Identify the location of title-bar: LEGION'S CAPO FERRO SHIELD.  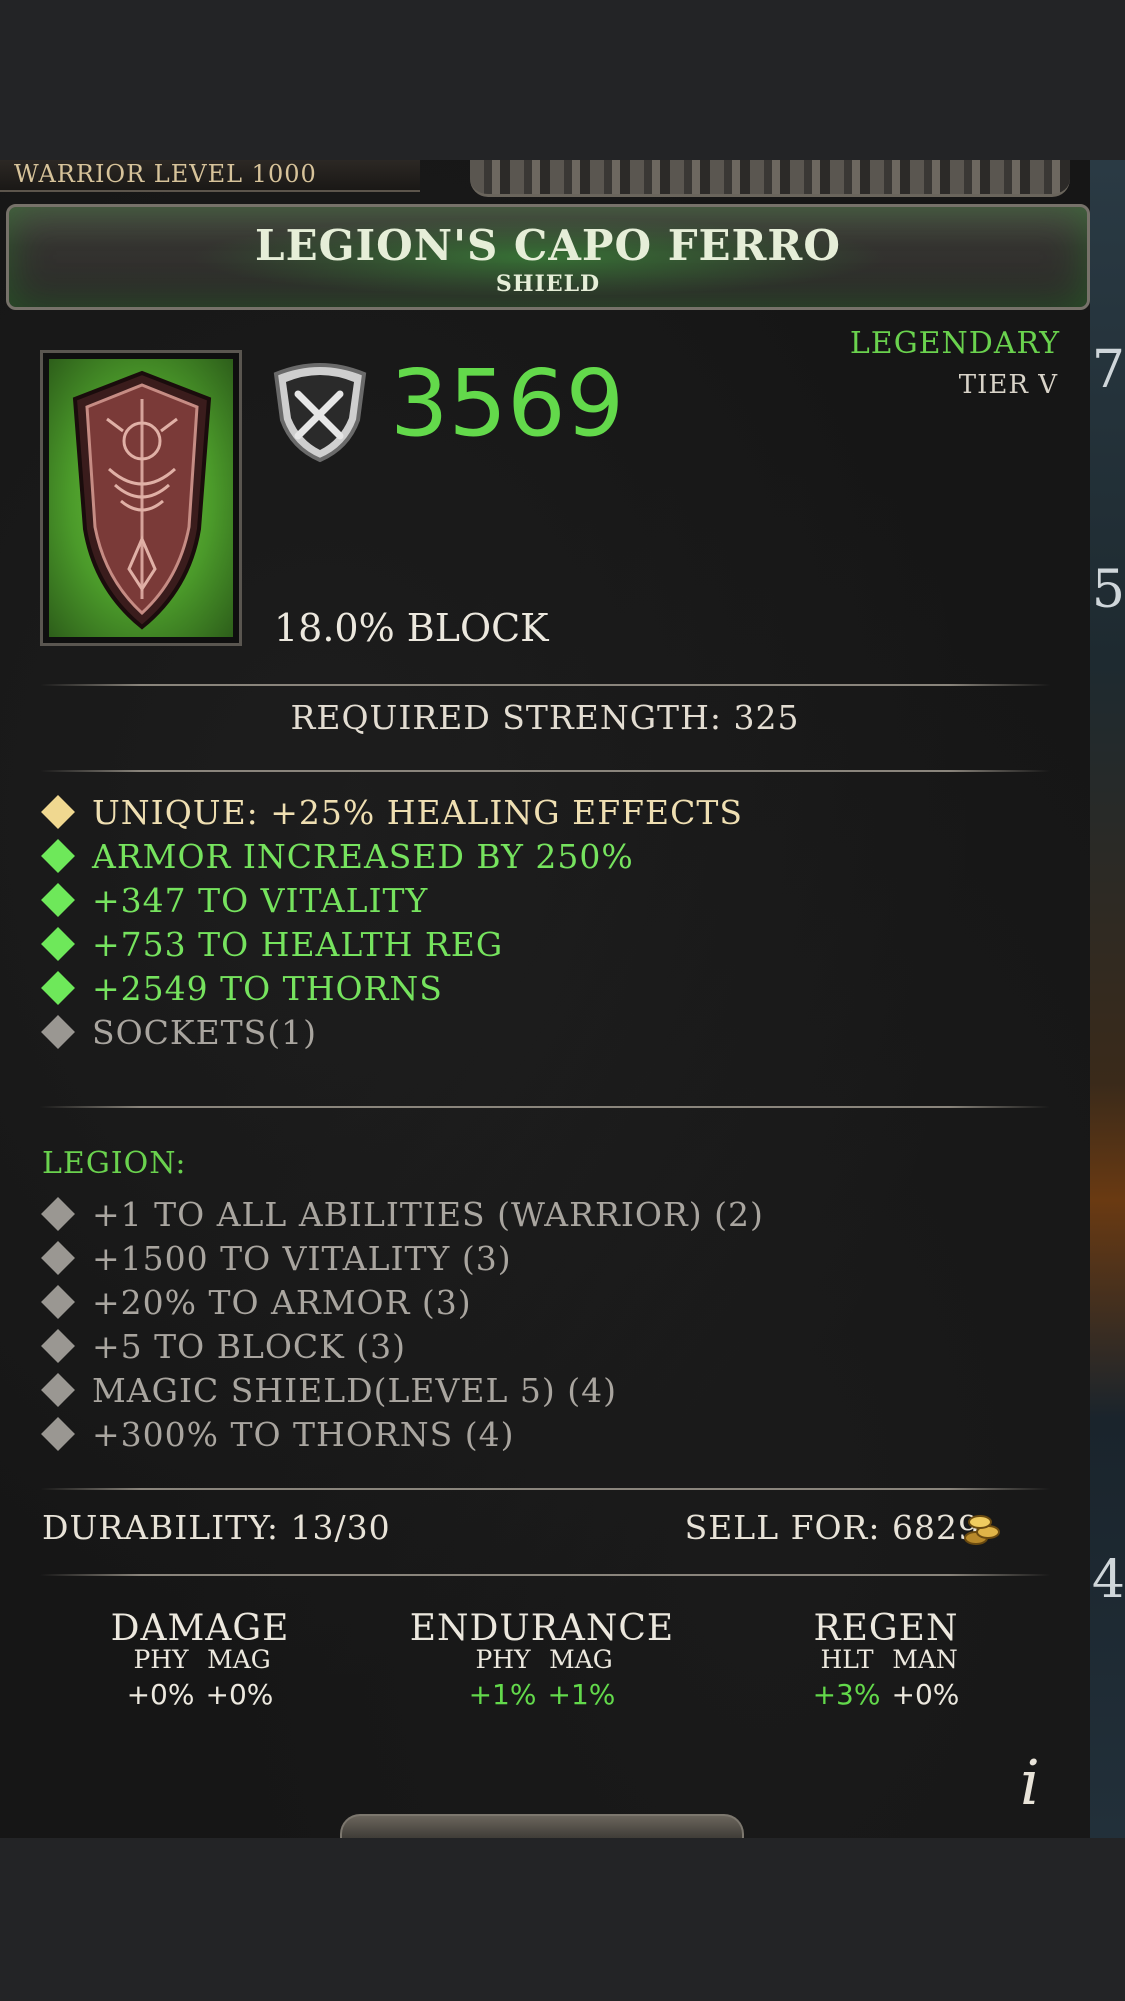
(548, 257).